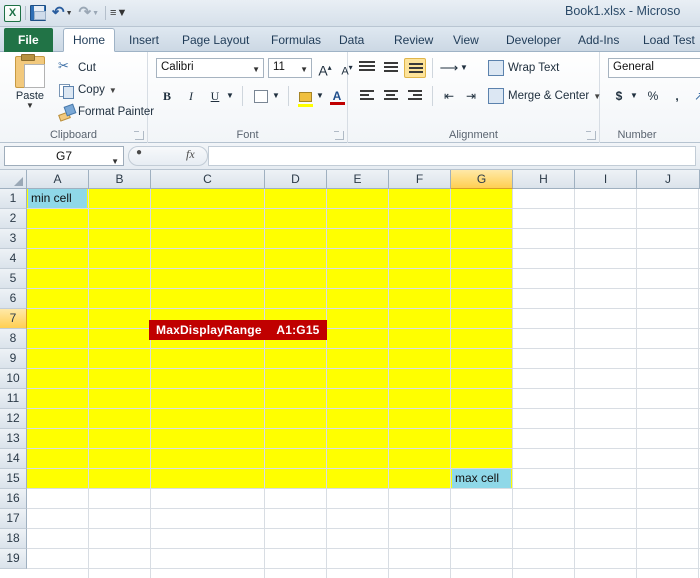 The width and height of the screenshot is (700, 578). I want to click on format-painter-button: Format Painter, so click(106, 112).